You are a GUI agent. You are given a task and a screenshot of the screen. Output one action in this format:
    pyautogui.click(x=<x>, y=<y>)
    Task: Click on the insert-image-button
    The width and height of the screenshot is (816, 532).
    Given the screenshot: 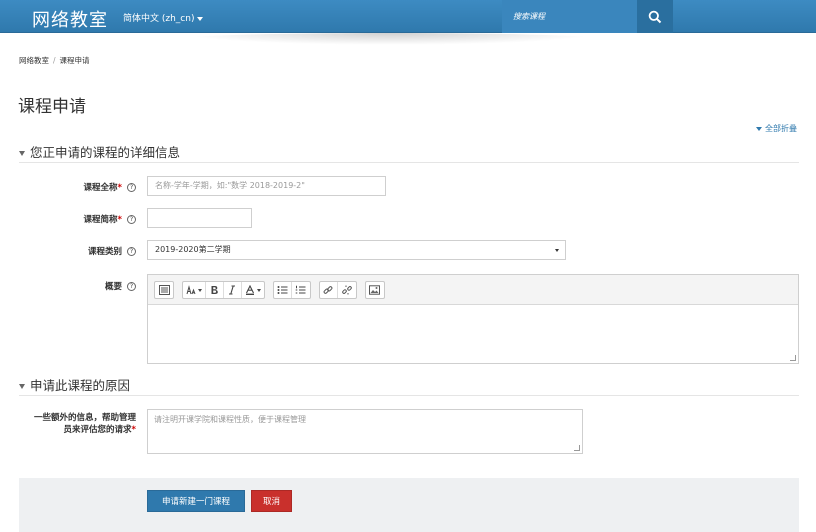 What is the action you would take?
    pyautogui.click(x=375, y=290)
    